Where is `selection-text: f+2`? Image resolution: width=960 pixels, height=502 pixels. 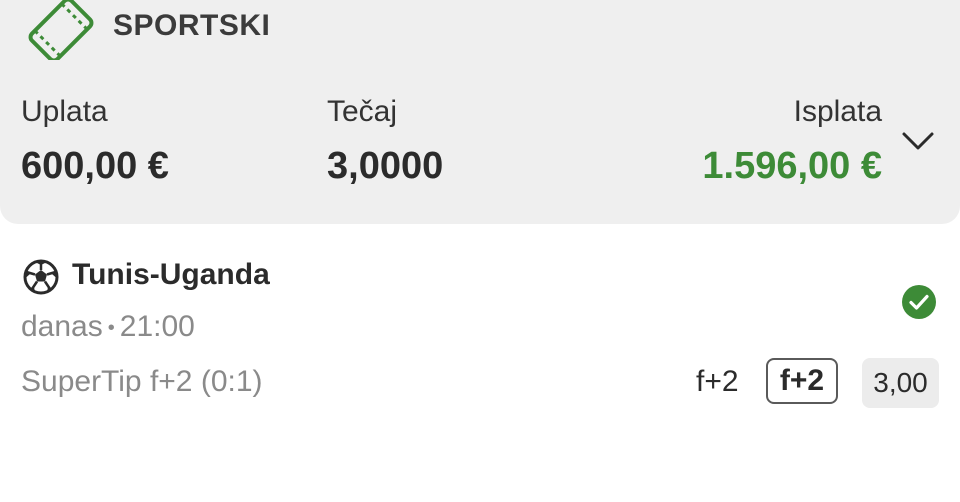 selection-text: f+2 is located at coordinates (717, 381).